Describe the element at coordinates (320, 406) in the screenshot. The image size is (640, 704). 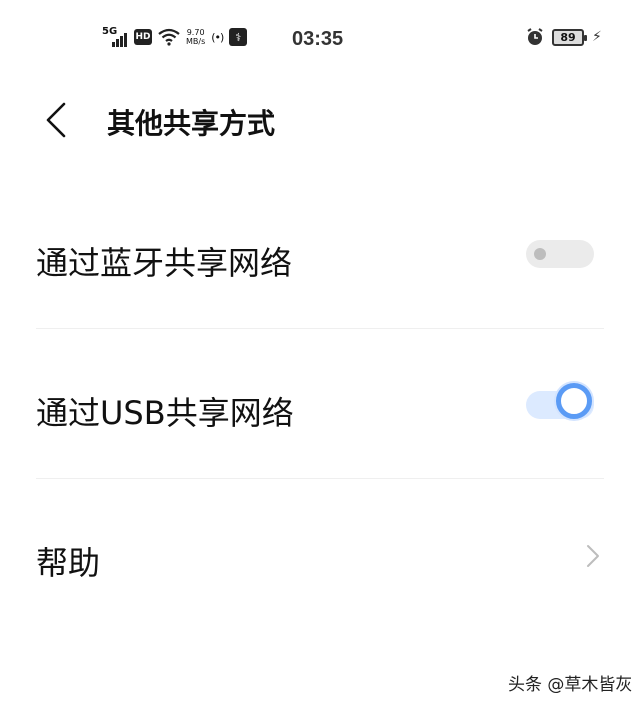
I see `usb-tethering-row: 通过USB共享网络` at that location.